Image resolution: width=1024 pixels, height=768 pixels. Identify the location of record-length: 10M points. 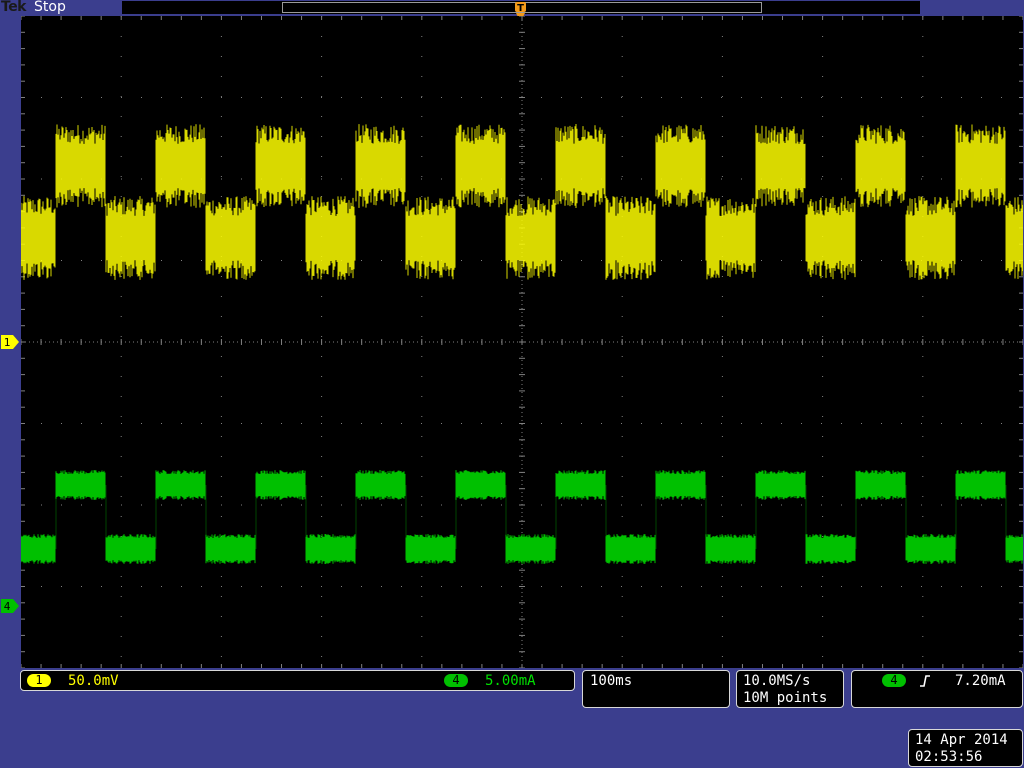
(785, 698).